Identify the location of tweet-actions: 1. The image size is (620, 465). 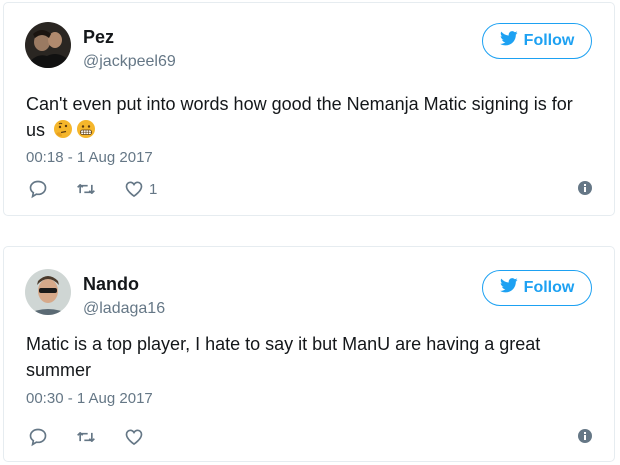
(92, 189).